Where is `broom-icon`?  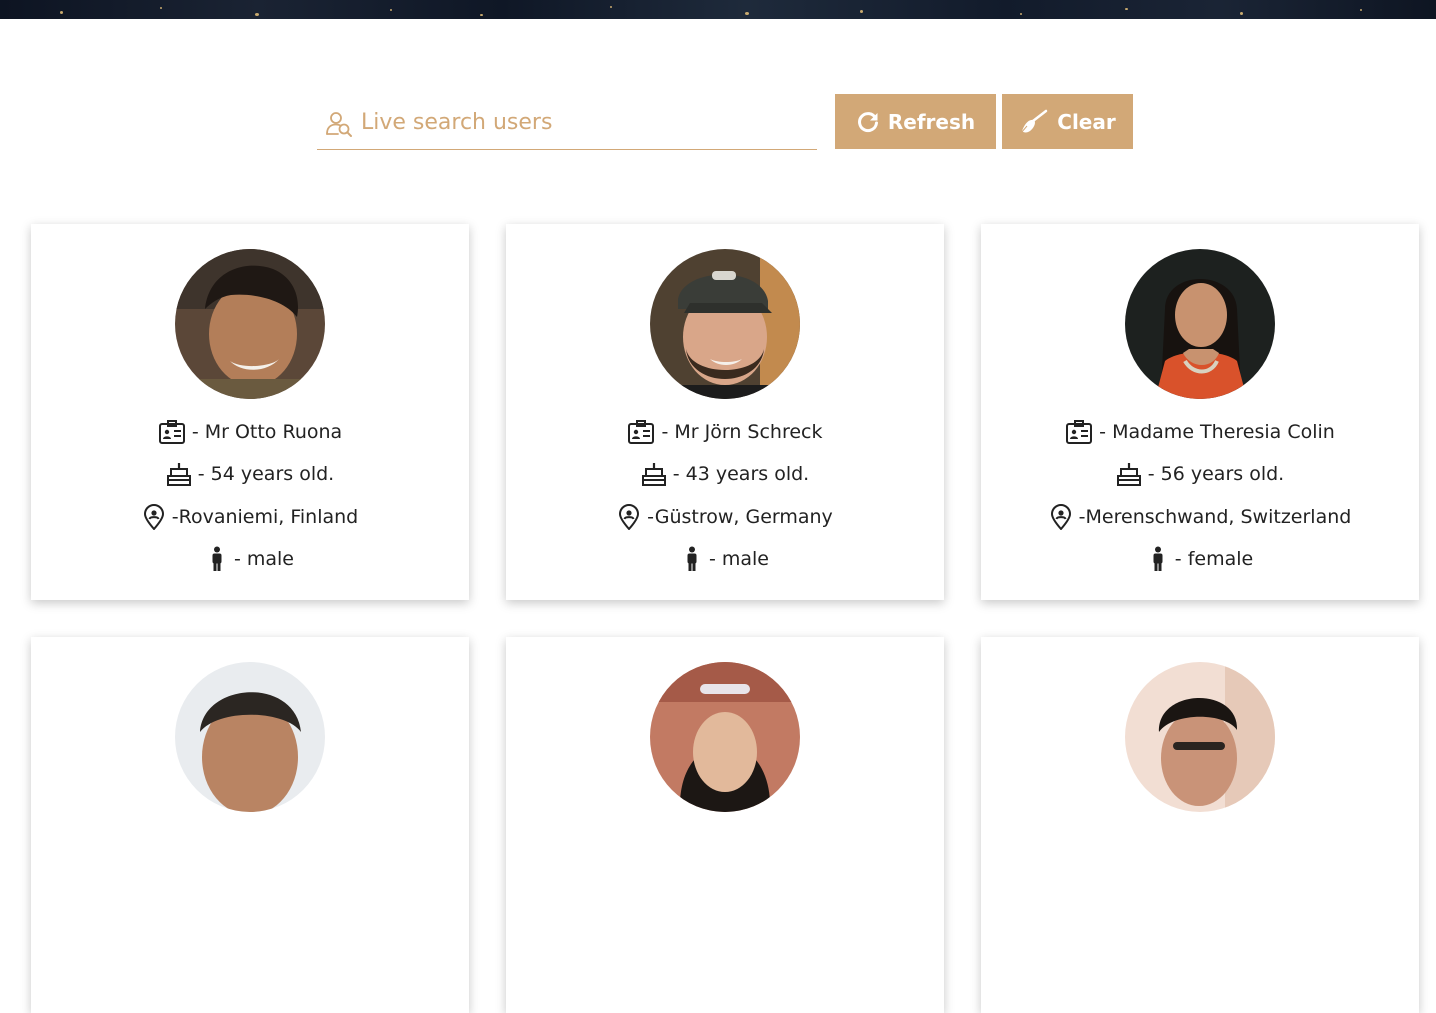
broom-icon is located at coordinates (1034, 121).